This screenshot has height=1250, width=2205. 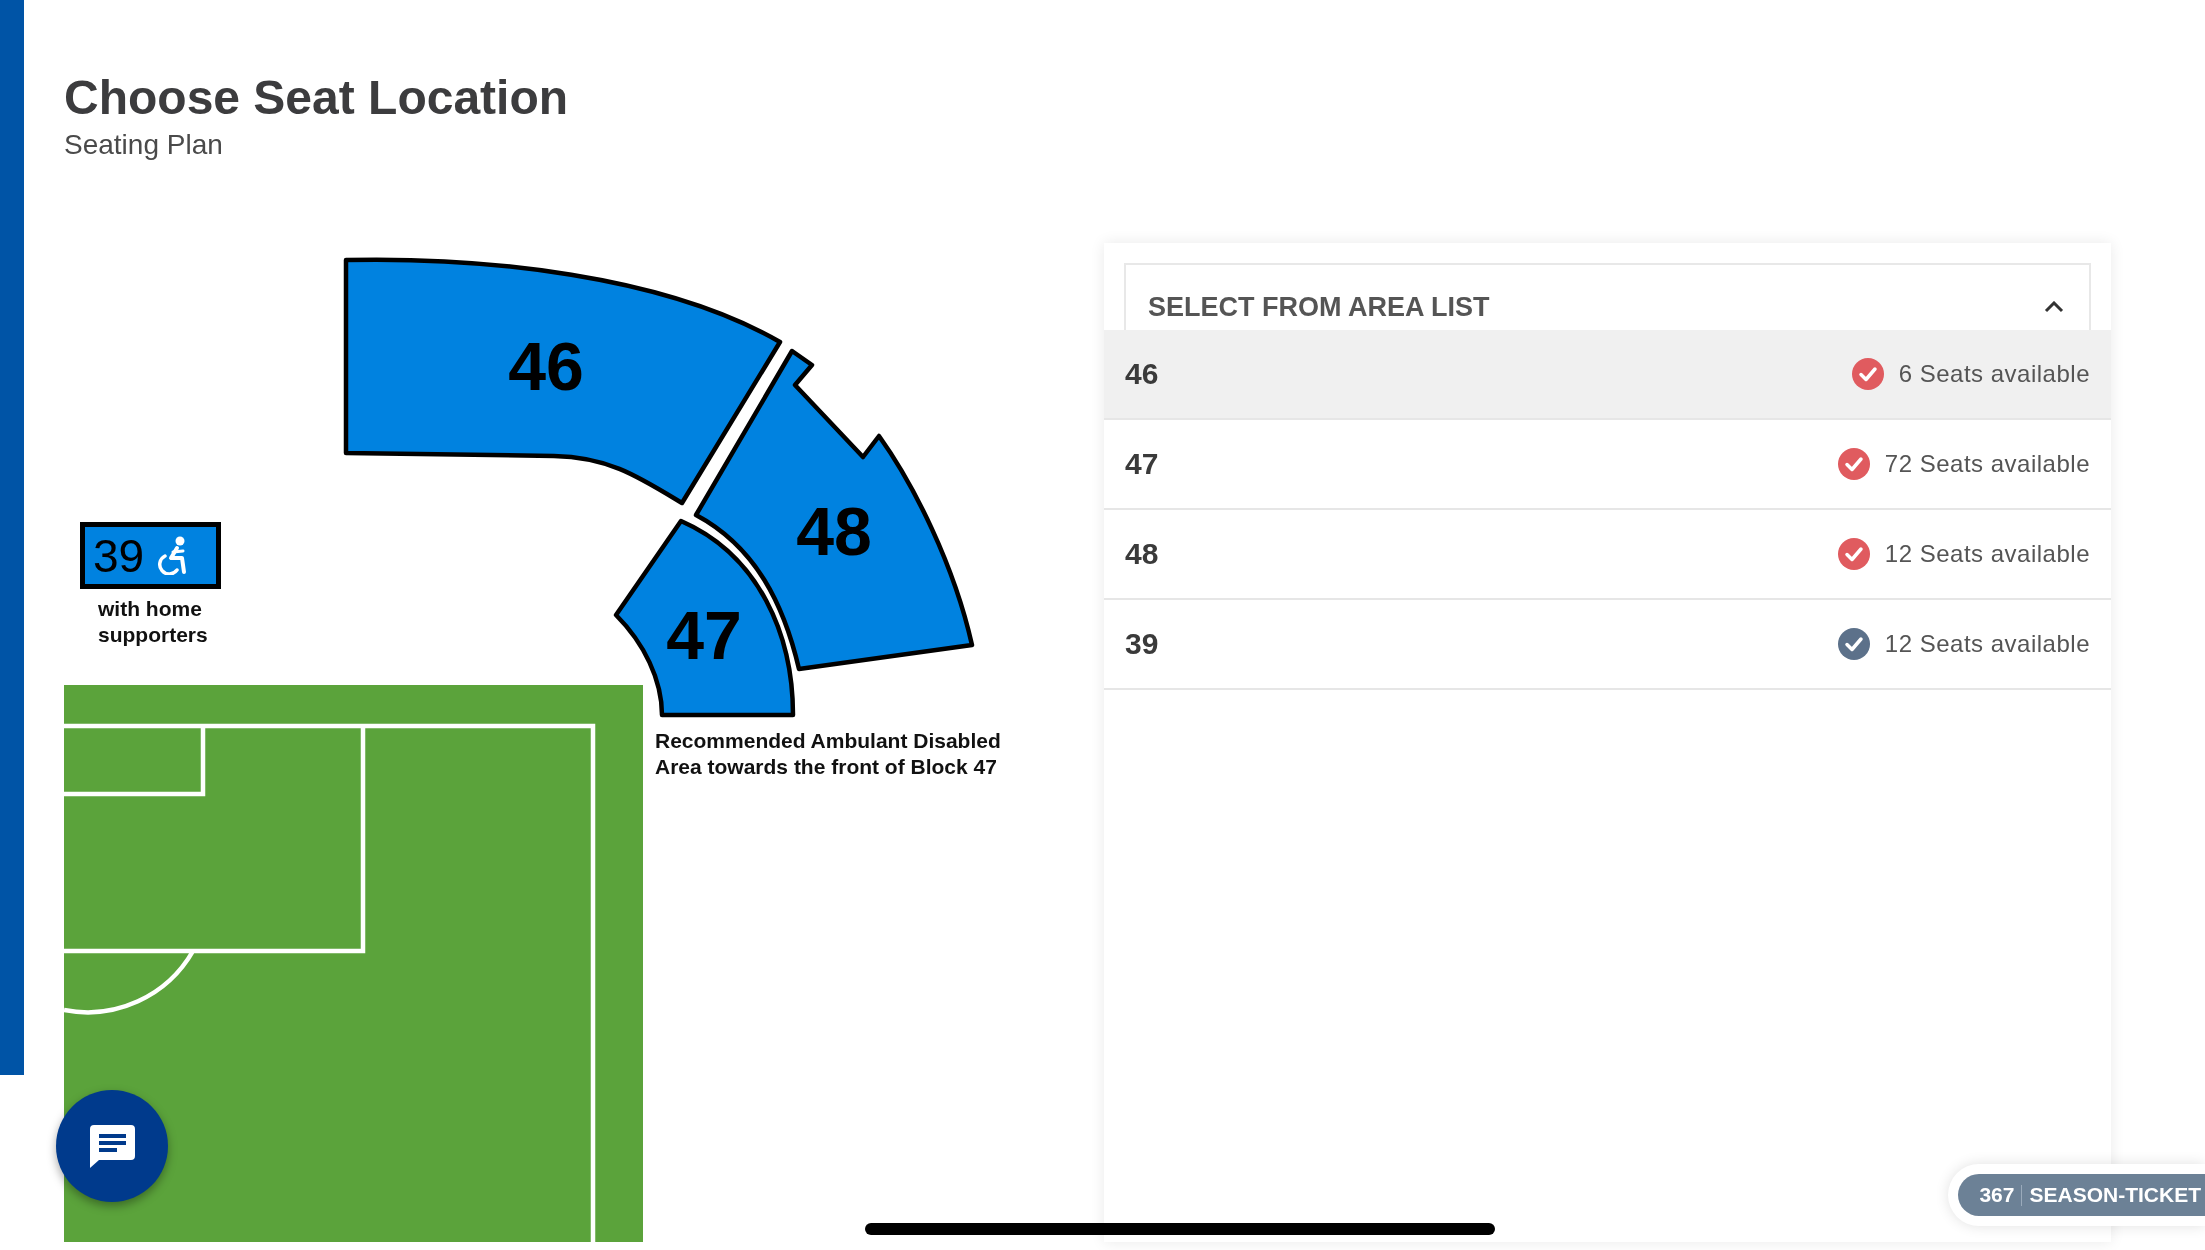 I want to click on accessible-block-note: with home supporters, so click(x=153, y=622).